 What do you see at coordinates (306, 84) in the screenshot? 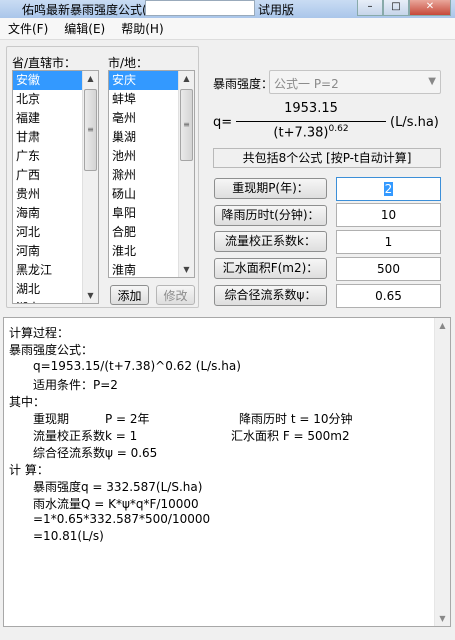
I see `formula-select-value: 公式一 P=2` at bounding box center [306, 84].